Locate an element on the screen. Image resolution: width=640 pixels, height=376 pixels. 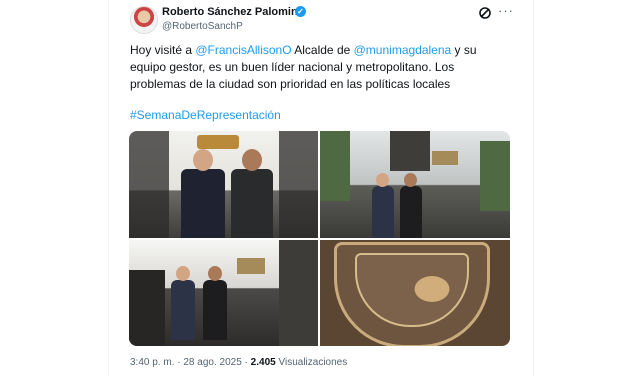
views-count: 2.405 is located at coordinates (263, 362).